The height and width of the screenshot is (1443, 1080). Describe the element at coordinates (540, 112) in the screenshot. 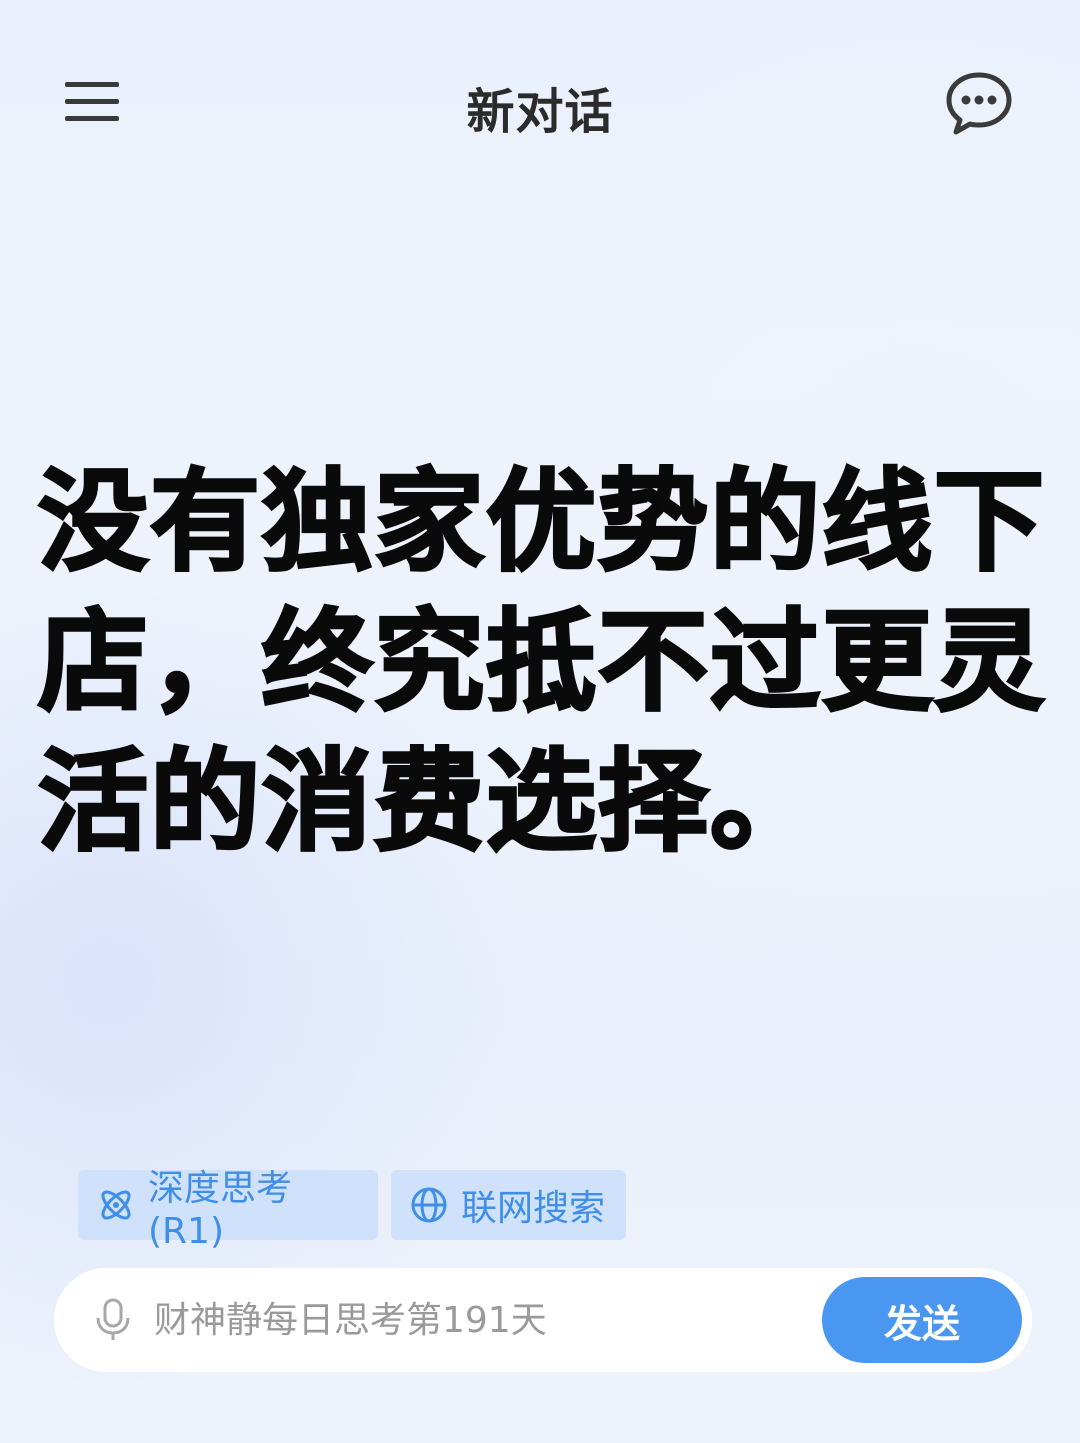

I see `page-title: 新对话` at that location.